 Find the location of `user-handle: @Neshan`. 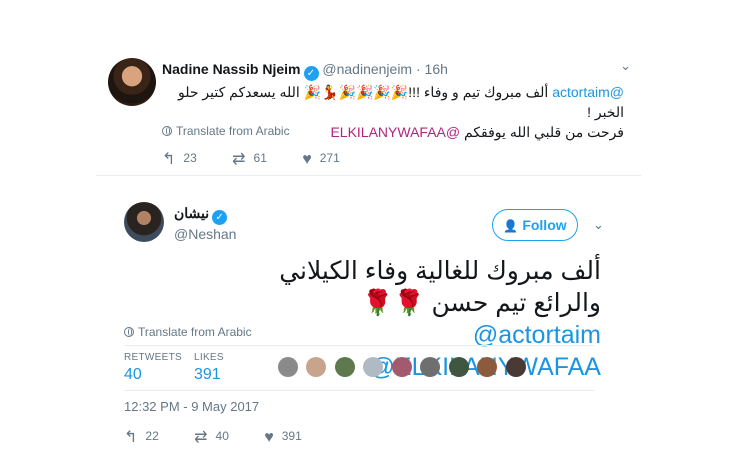

user-handle: @Neshan is located at coordinates (205, 234).